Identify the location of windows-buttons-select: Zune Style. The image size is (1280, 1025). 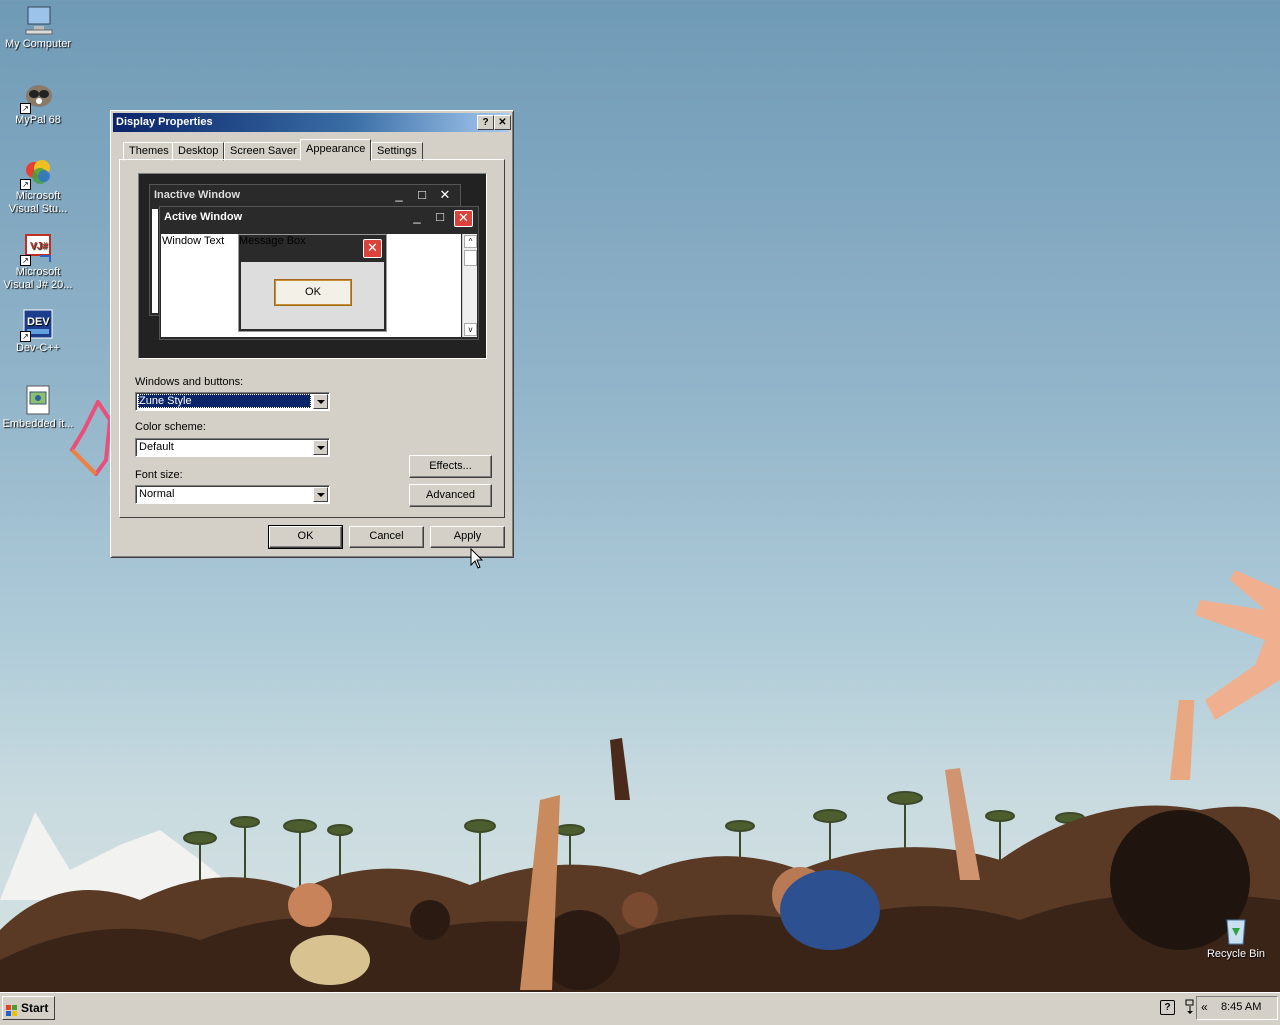
(232, 401).